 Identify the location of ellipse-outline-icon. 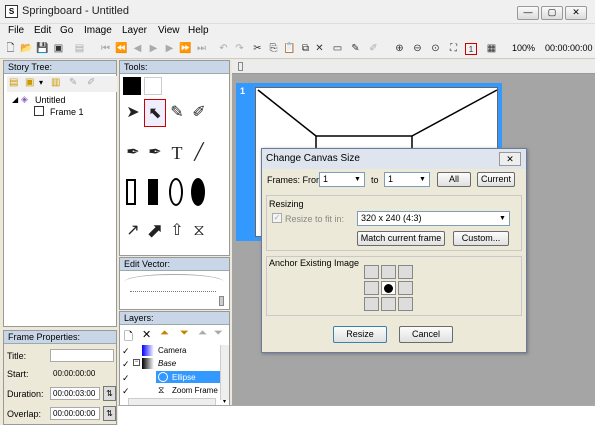
(176, 192).